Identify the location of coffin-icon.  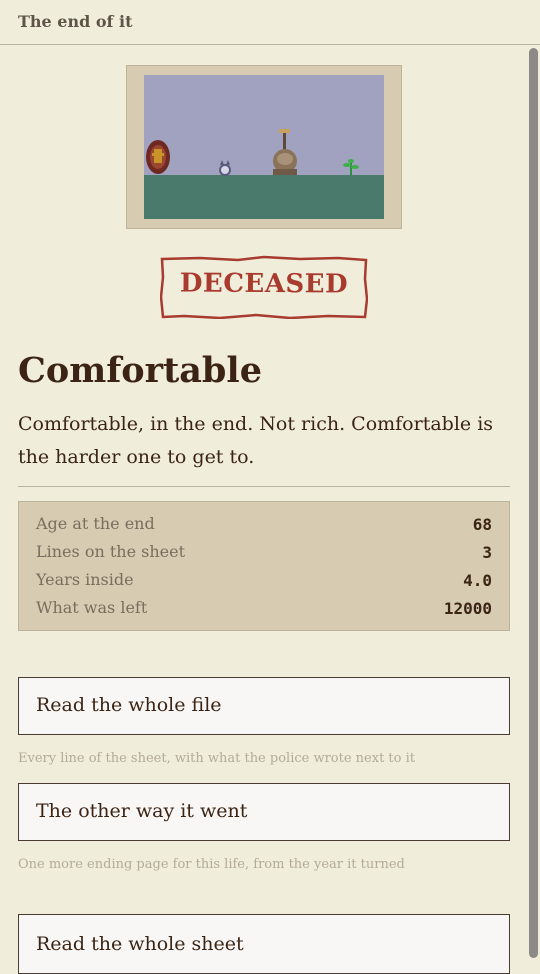
(158, 157).